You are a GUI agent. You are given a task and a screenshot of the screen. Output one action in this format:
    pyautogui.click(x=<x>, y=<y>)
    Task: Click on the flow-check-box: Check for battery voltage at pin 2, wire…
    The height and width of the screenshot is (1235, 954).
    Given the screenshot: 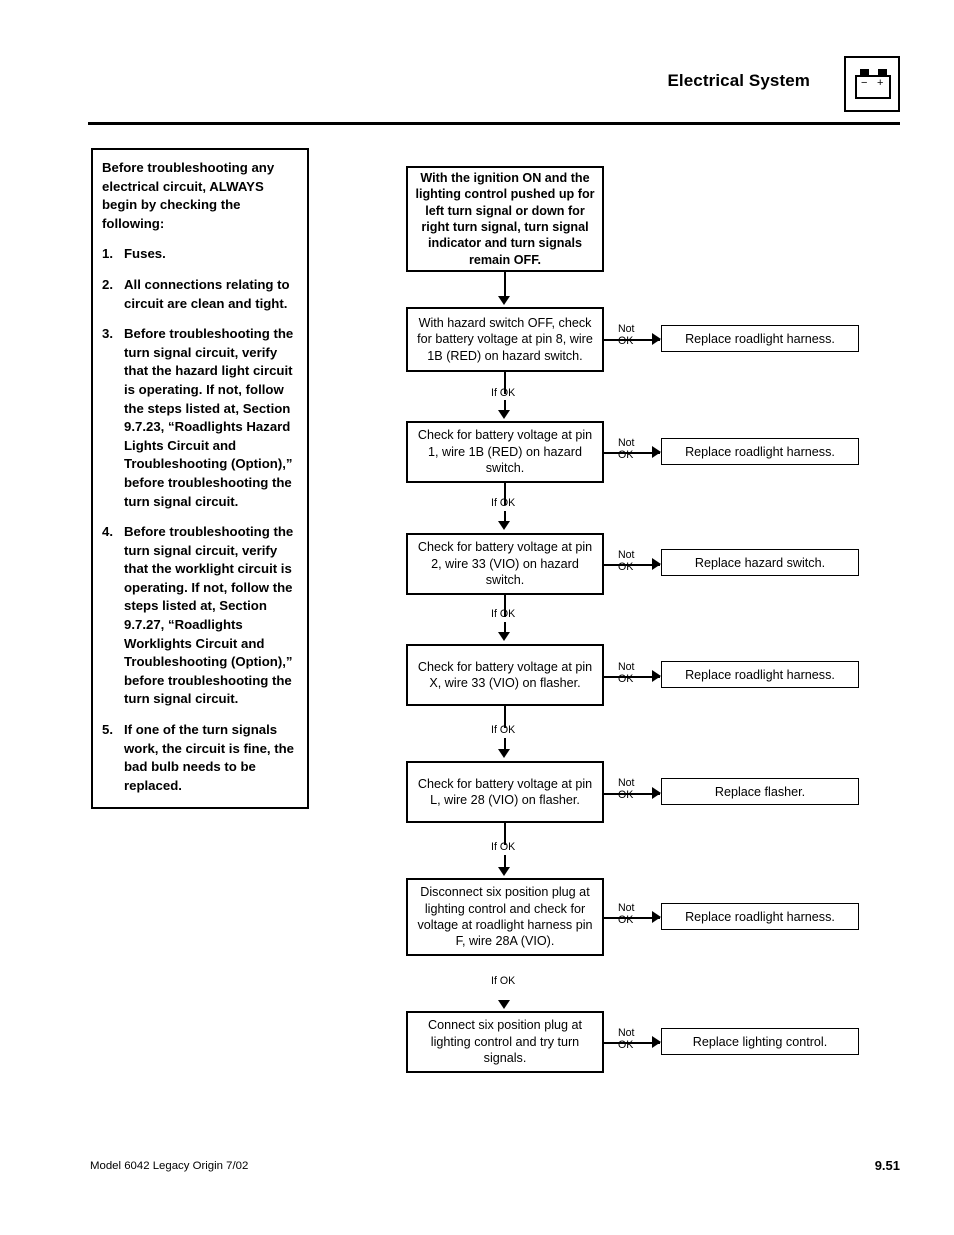 What is the action you would take?
    pyautogui.click(x=505, y=564)
    